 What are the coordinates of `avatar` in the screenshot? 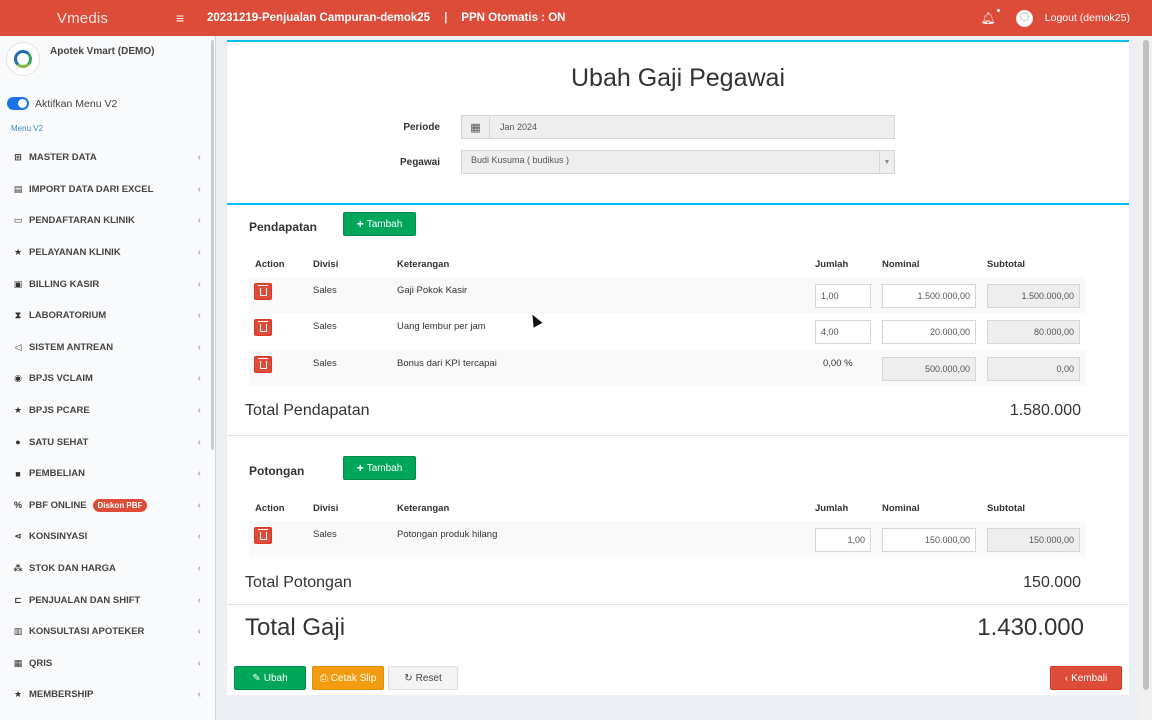 It's located at (1024, 18).